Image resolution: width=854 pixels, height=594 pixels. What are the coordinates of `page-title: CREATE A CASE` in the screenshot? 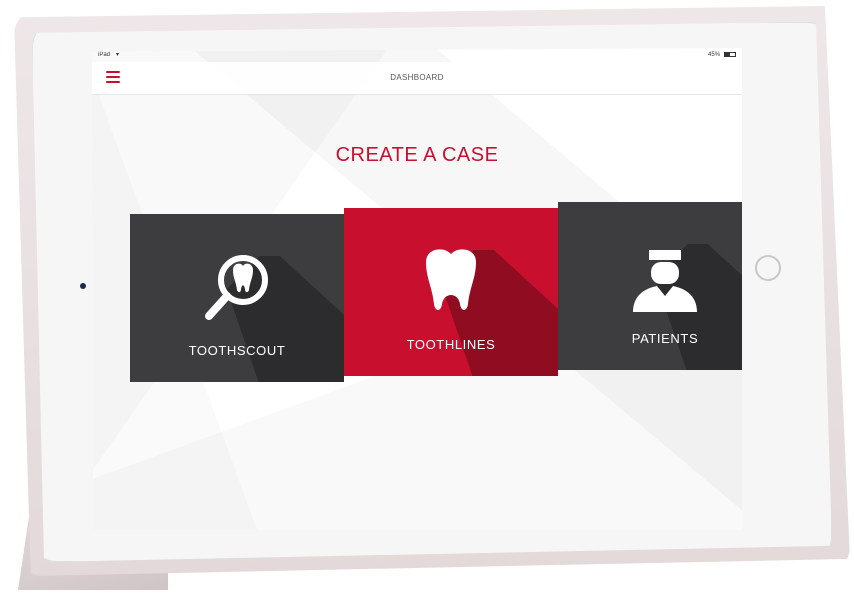 It's located at (417, 155).